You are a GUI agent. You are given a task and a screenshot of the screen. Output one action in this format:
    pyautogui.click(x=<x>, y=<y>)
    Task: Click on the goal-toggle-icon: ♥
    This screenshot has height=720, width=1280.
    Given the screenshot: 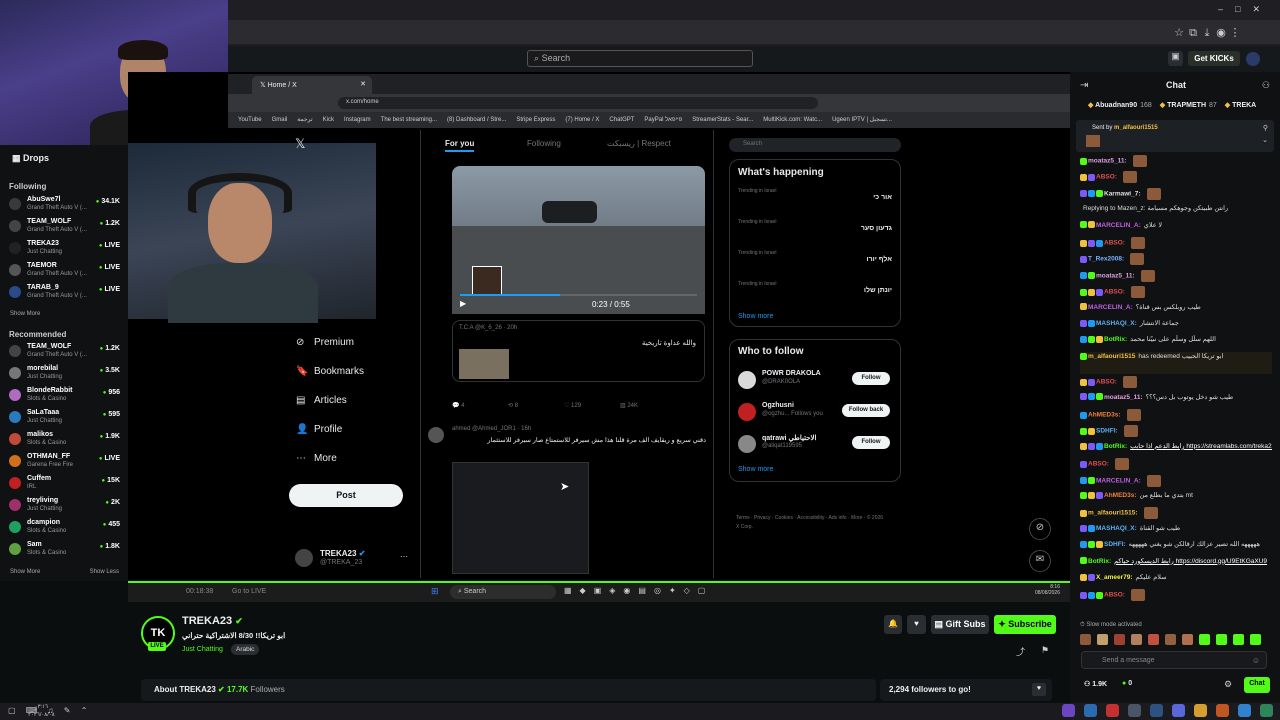 What is the action you would take?
    pyautogui.click(x=1039, y=689)
    